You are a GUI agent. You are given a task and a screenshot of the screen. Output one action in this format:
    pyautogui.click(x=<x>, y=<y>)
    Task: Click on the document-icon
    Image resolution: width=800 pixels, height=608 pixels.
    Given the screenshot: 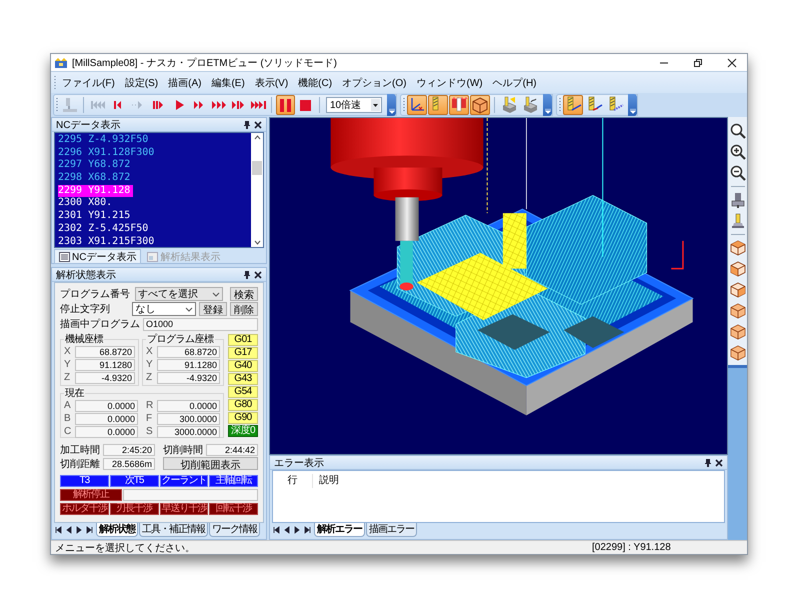 What is the action you would take?
    pyautogui.click(x=64, y=257)
    